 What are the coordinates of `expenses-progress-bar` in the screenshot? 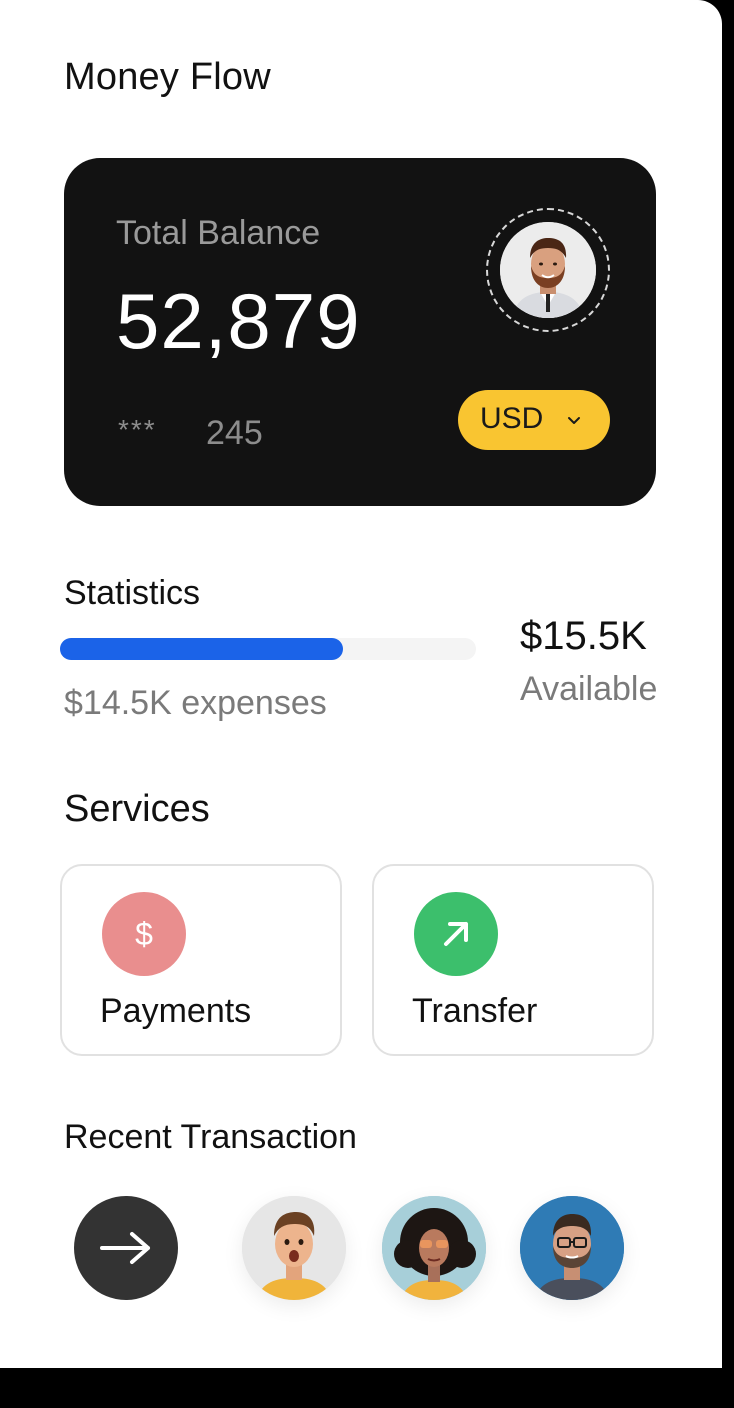 It's located at (268, 649).